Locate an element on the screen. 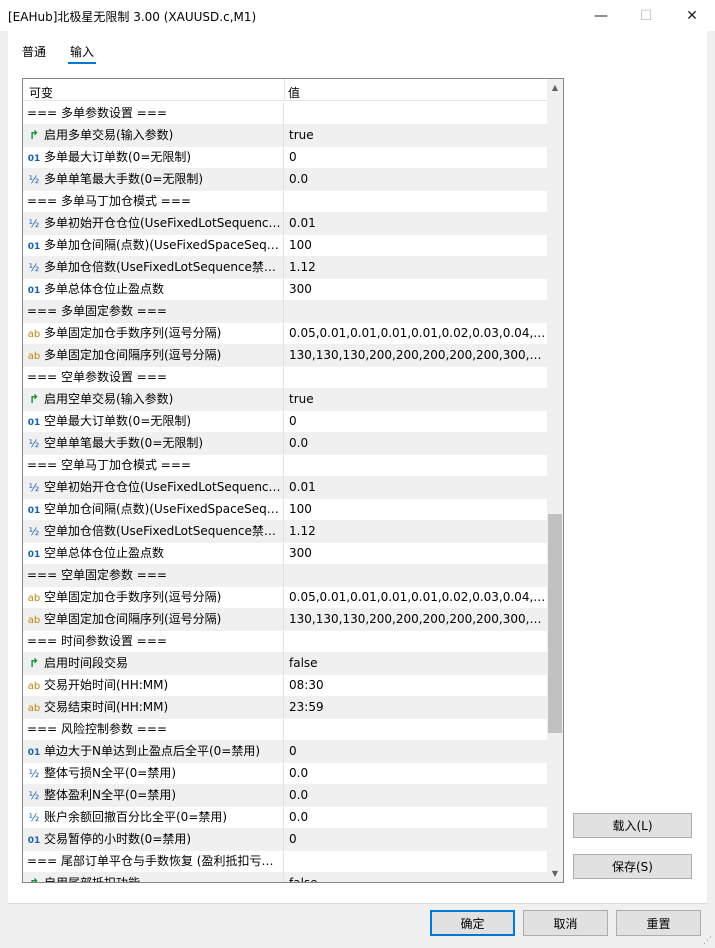  table-row: ↱ 启用多单交易(输入参数) true is located at coordinates (285, 136).